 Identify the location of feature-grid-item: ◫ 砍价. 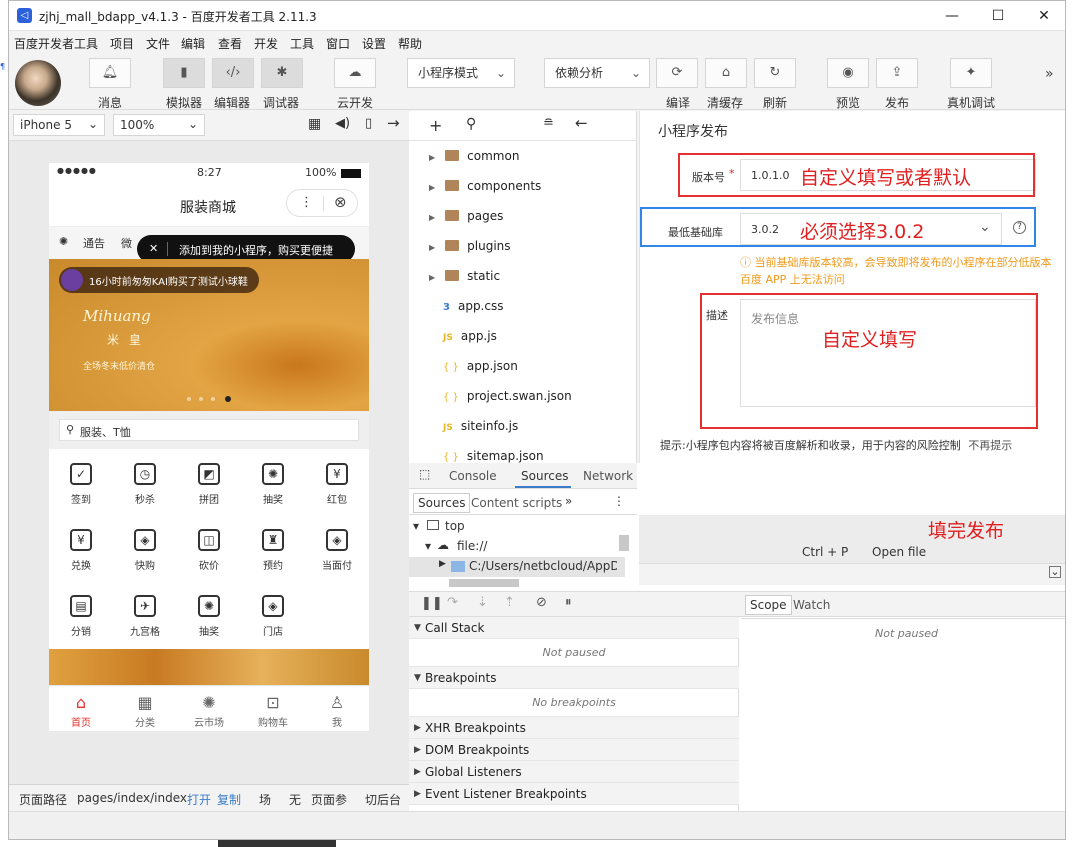
(209, 550).